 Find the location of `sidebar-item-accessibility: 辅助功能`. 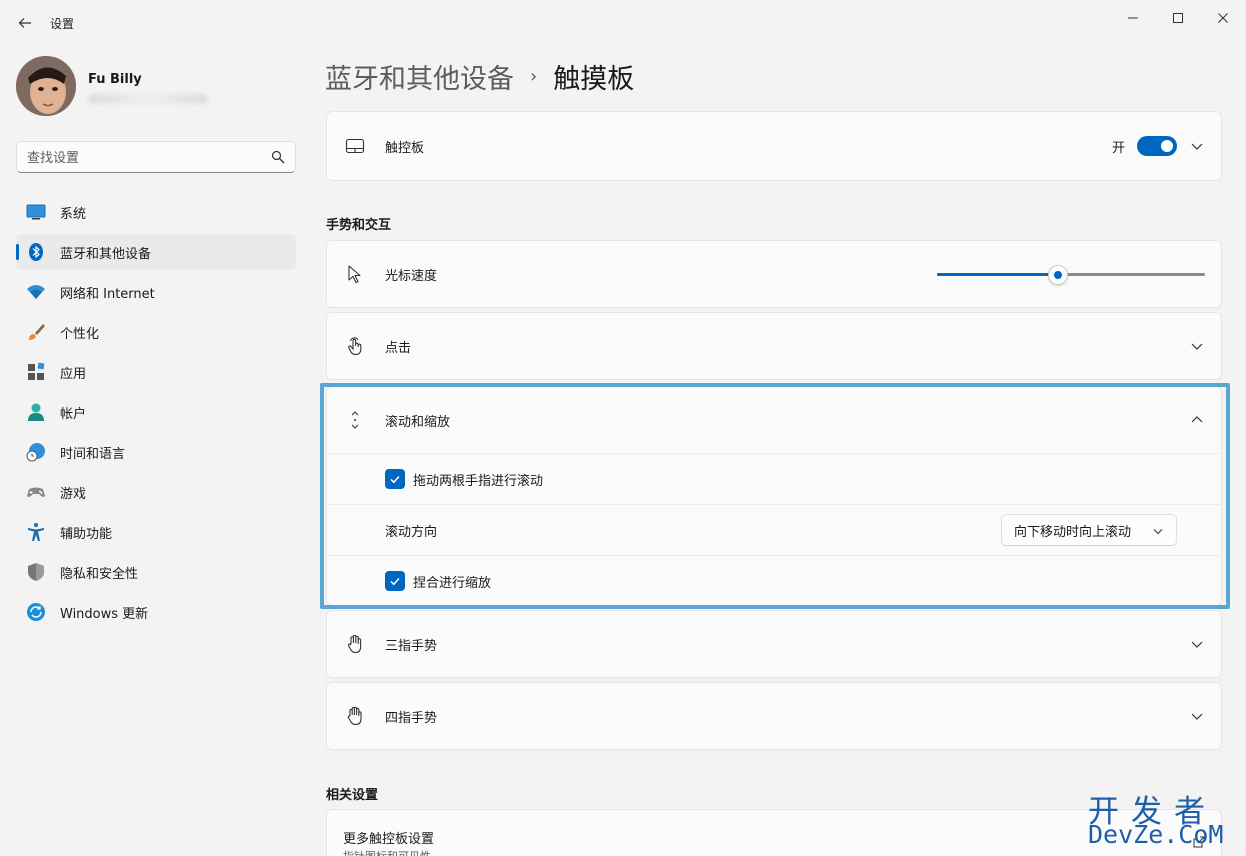

sidebar-item-accessibility: 辅助功能 is located at coordinates (156, 532).